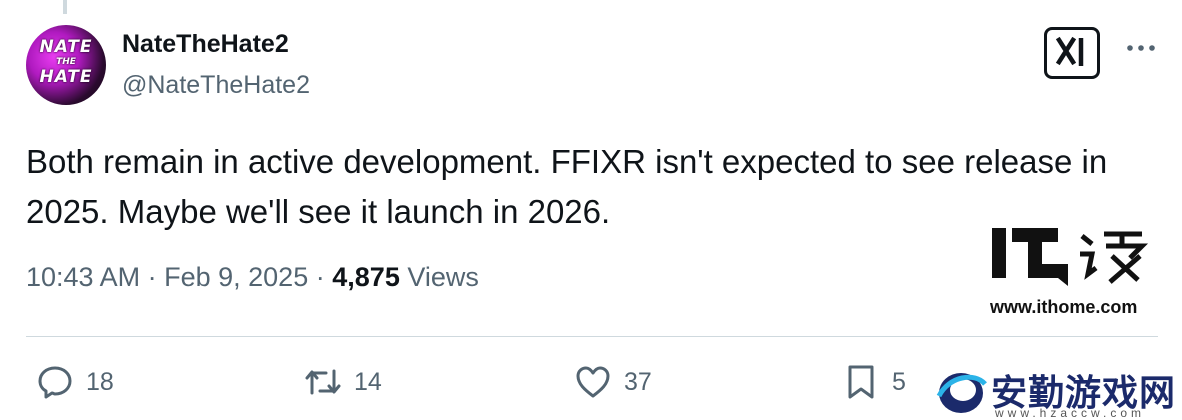 The height and width of the screenshot is (420, 1182). Describe the element at coordinates (100, 381) in the screenshot. I see `reply-count: 18` at that location.